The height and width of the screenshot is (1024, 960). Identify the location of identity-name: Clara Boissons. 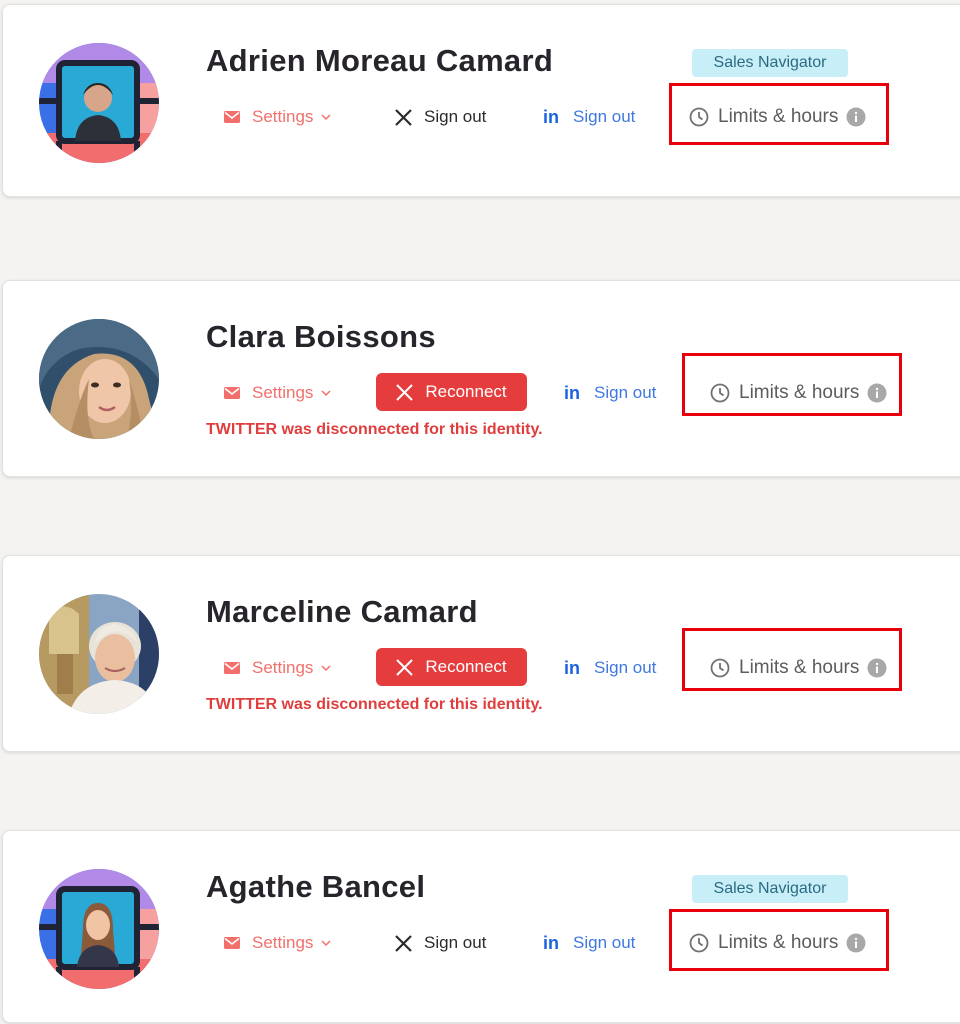
(321, 336).